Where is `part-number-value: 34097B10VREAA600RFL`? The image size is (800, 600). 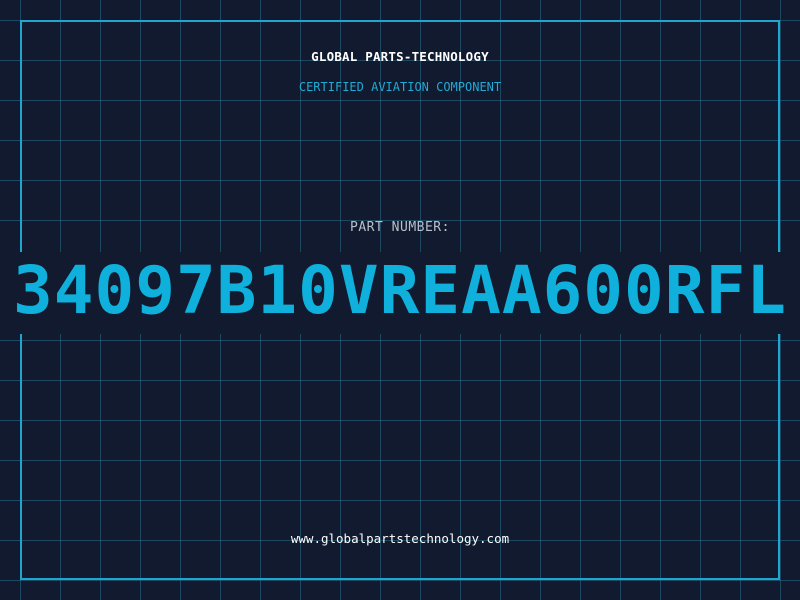 part-number-value: 34097B10VREAA600RFL is located at coordinates (400, 290).